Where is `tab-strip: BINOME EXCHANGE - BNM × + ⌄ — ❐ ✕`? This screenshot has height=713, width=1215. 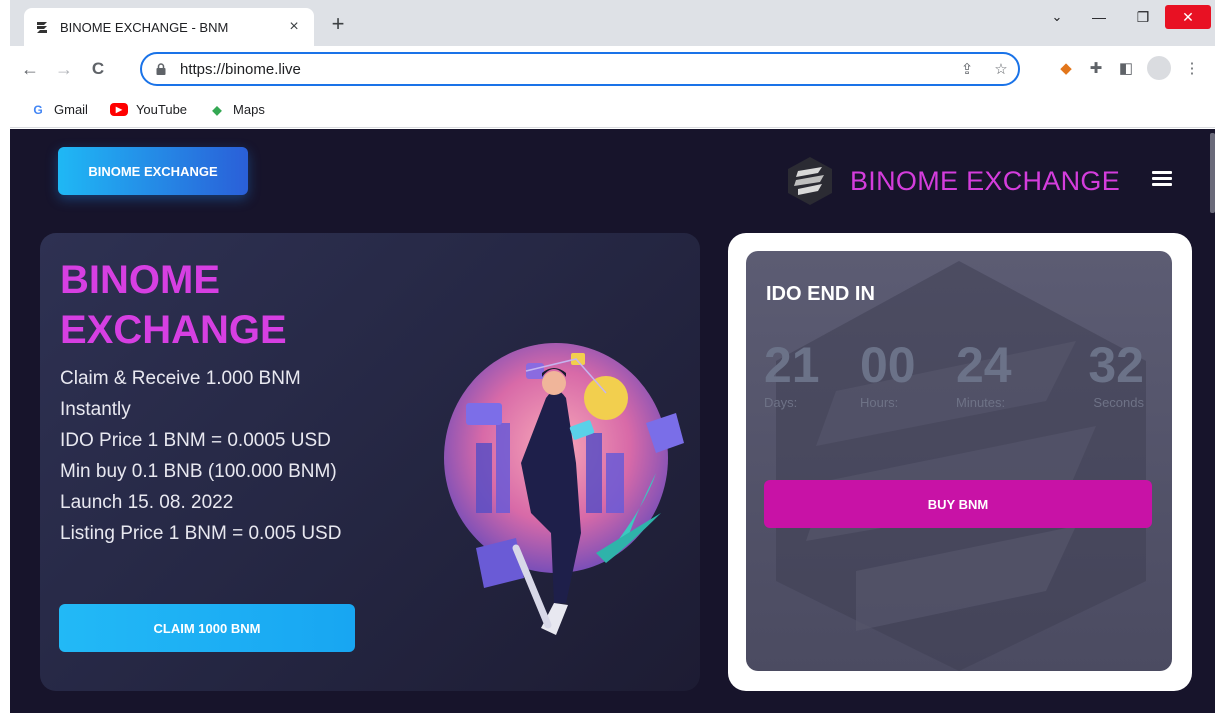
tab-strip: BINOME EXCHANGE - BNM × + ⌄ — ❐ ✕ is located at coordinates (612, 23).